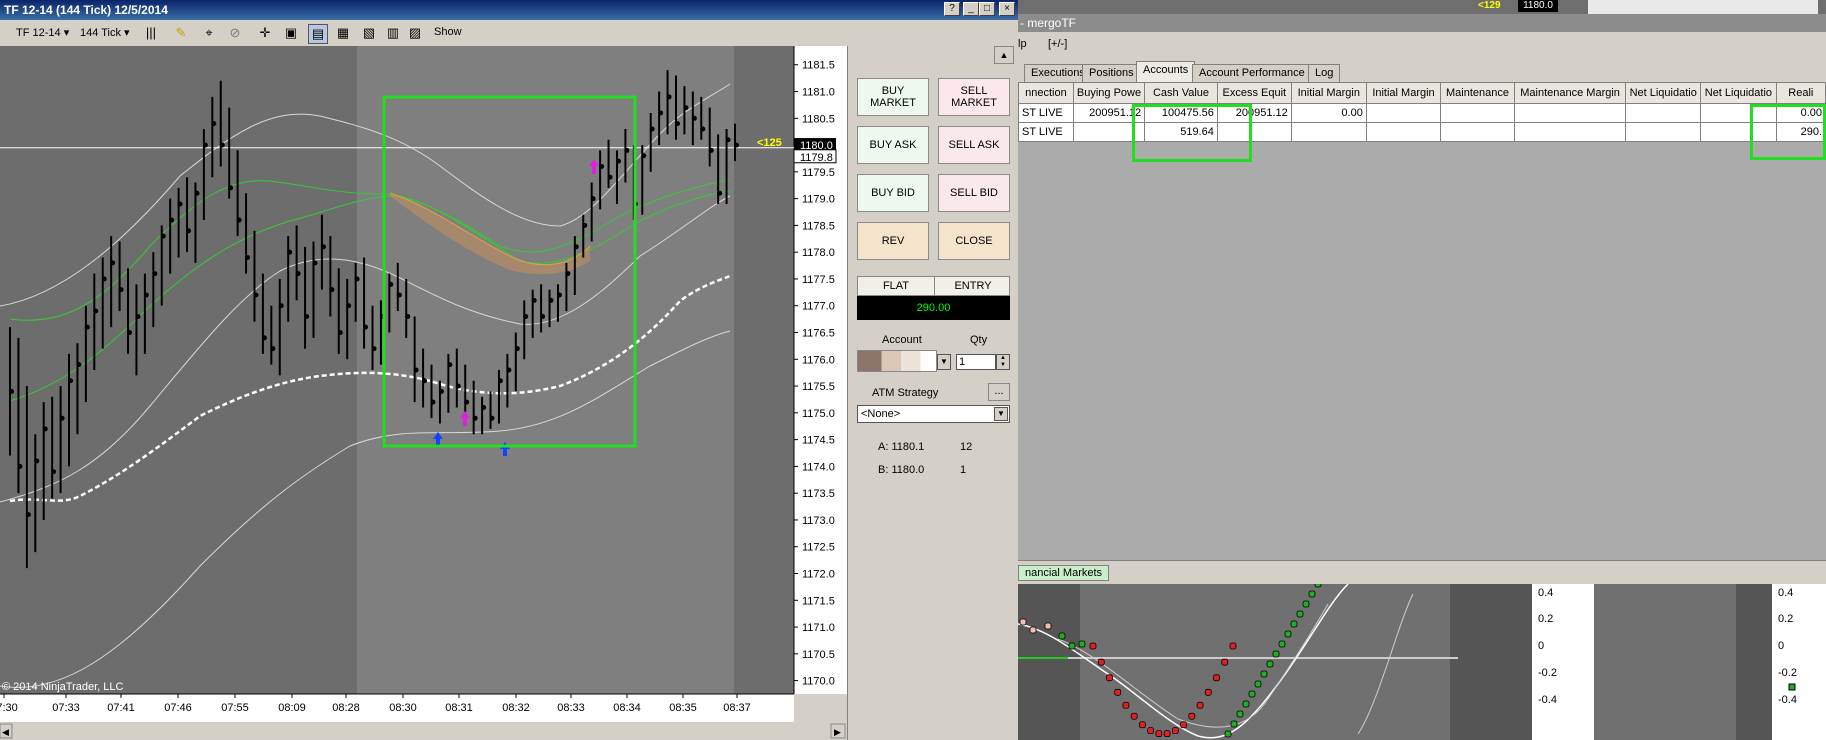  I want to click on sell-ask-button: SELL ASK, so click(974, 145).